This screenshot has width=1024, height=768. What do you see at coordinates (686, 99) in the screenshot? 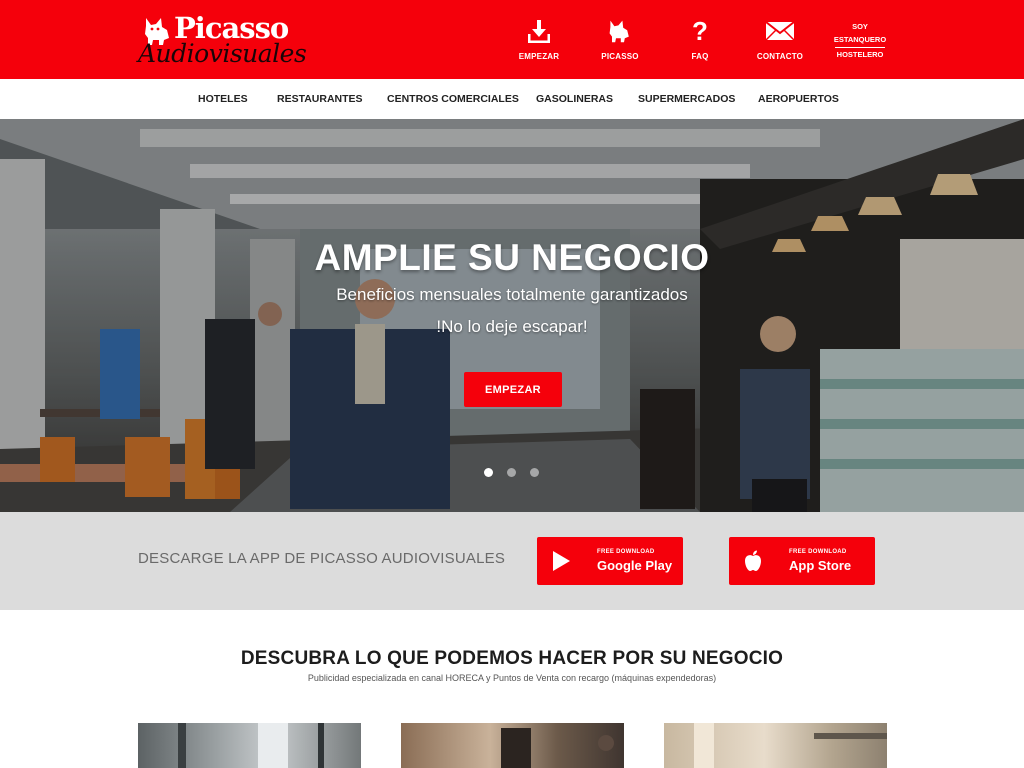
I see `category-supermercados: SUPERMERCADOS` at bounding box center [686, 99].